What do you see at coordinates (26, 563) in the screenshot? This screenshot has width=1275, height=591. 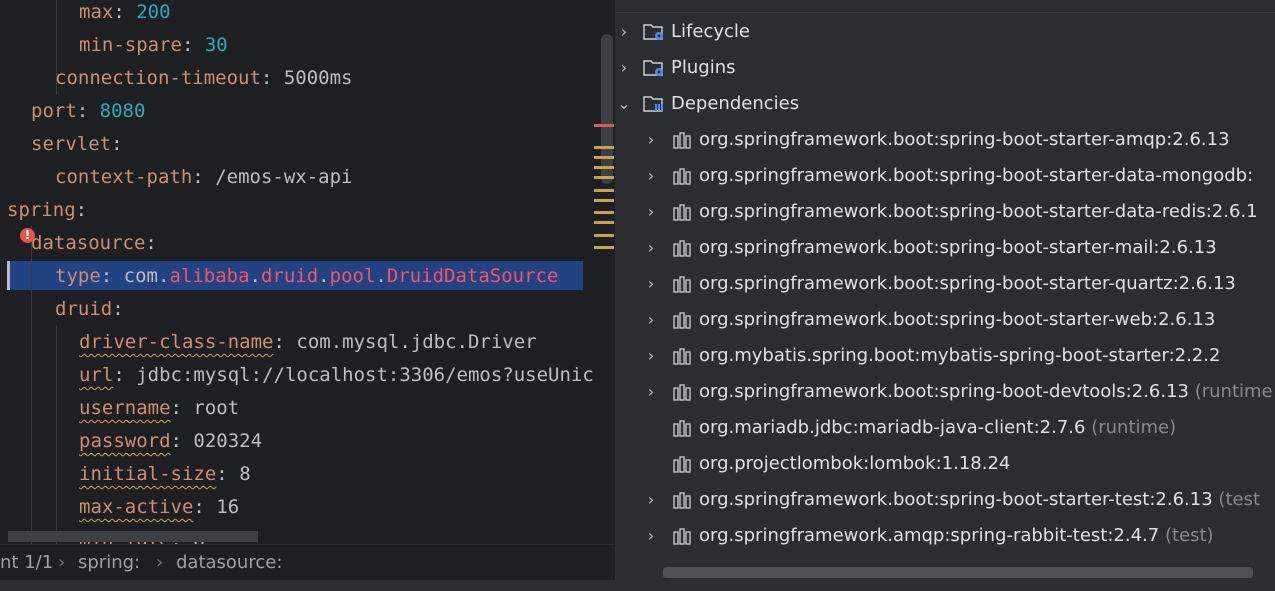 I see `breadcrumb-position: nt 1/1` at bounding box center [26, 563].